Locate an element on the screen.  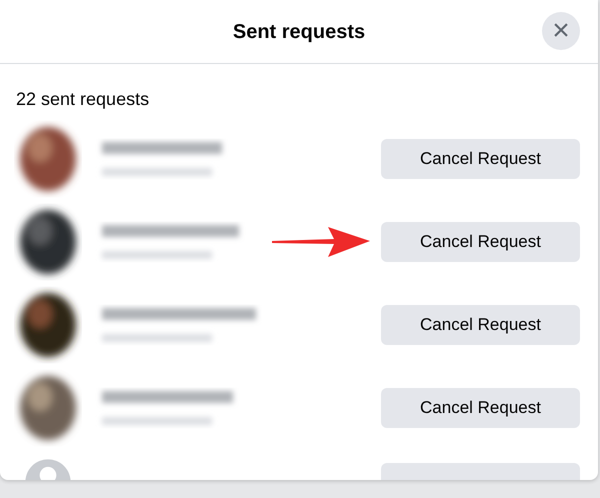
close-button: × is located at coordinates (561, 31).